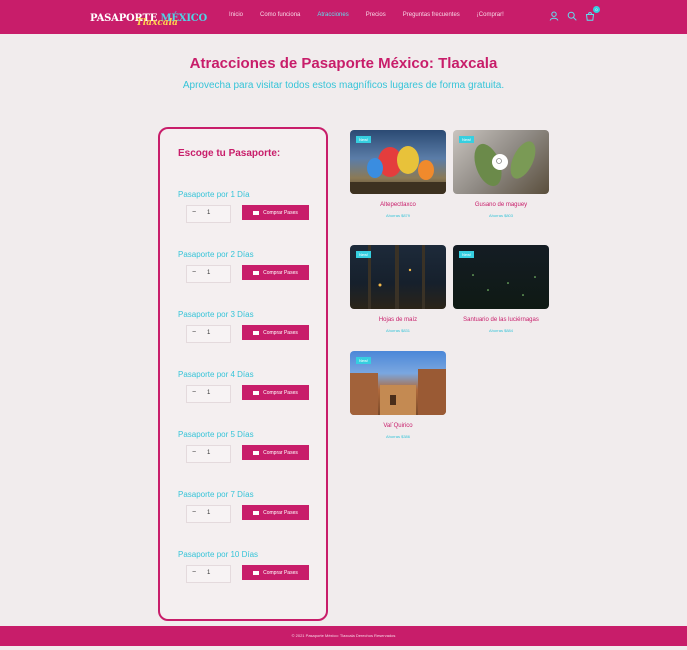 The height and width of the screenshot is (650, 687). What do you see at coordinates (157, 23) in the screenshot?
I see `logo-subtitle: Tlaxcala` at bounding box center [157, 23].